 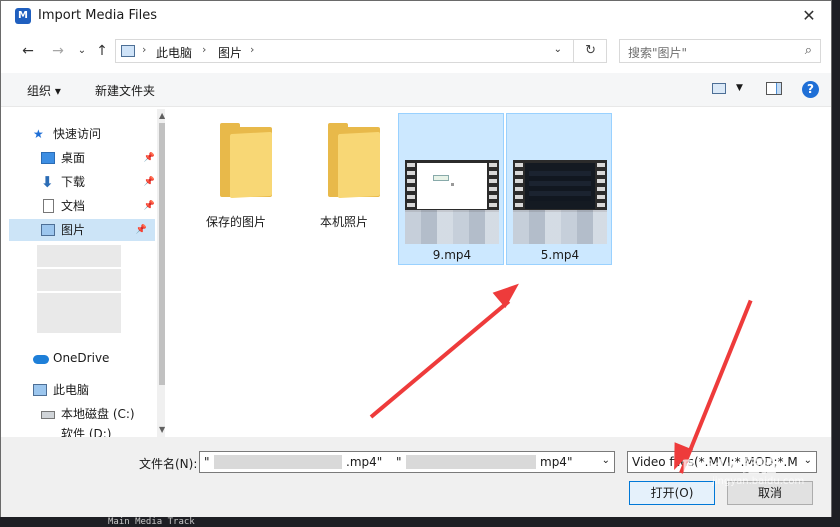 What do you see at coordinates (73, 182) in the screenshot?
I see `sidebar-item-label: 下载` at bounding box center [73, 182].